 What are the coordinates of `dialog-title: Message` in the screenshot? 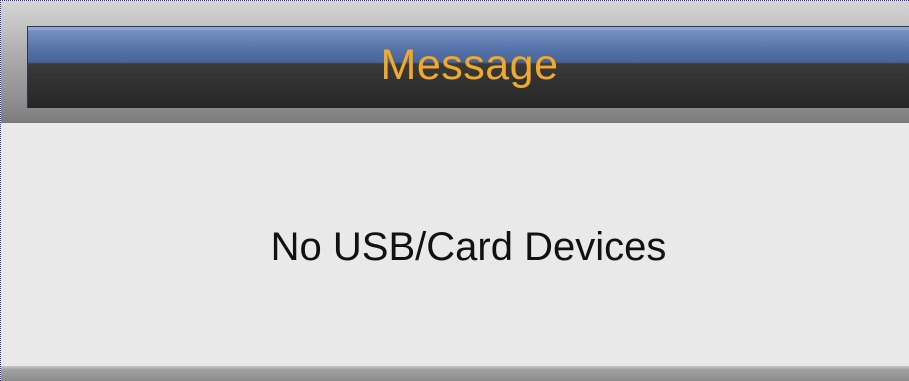 It's located at (469, 65).